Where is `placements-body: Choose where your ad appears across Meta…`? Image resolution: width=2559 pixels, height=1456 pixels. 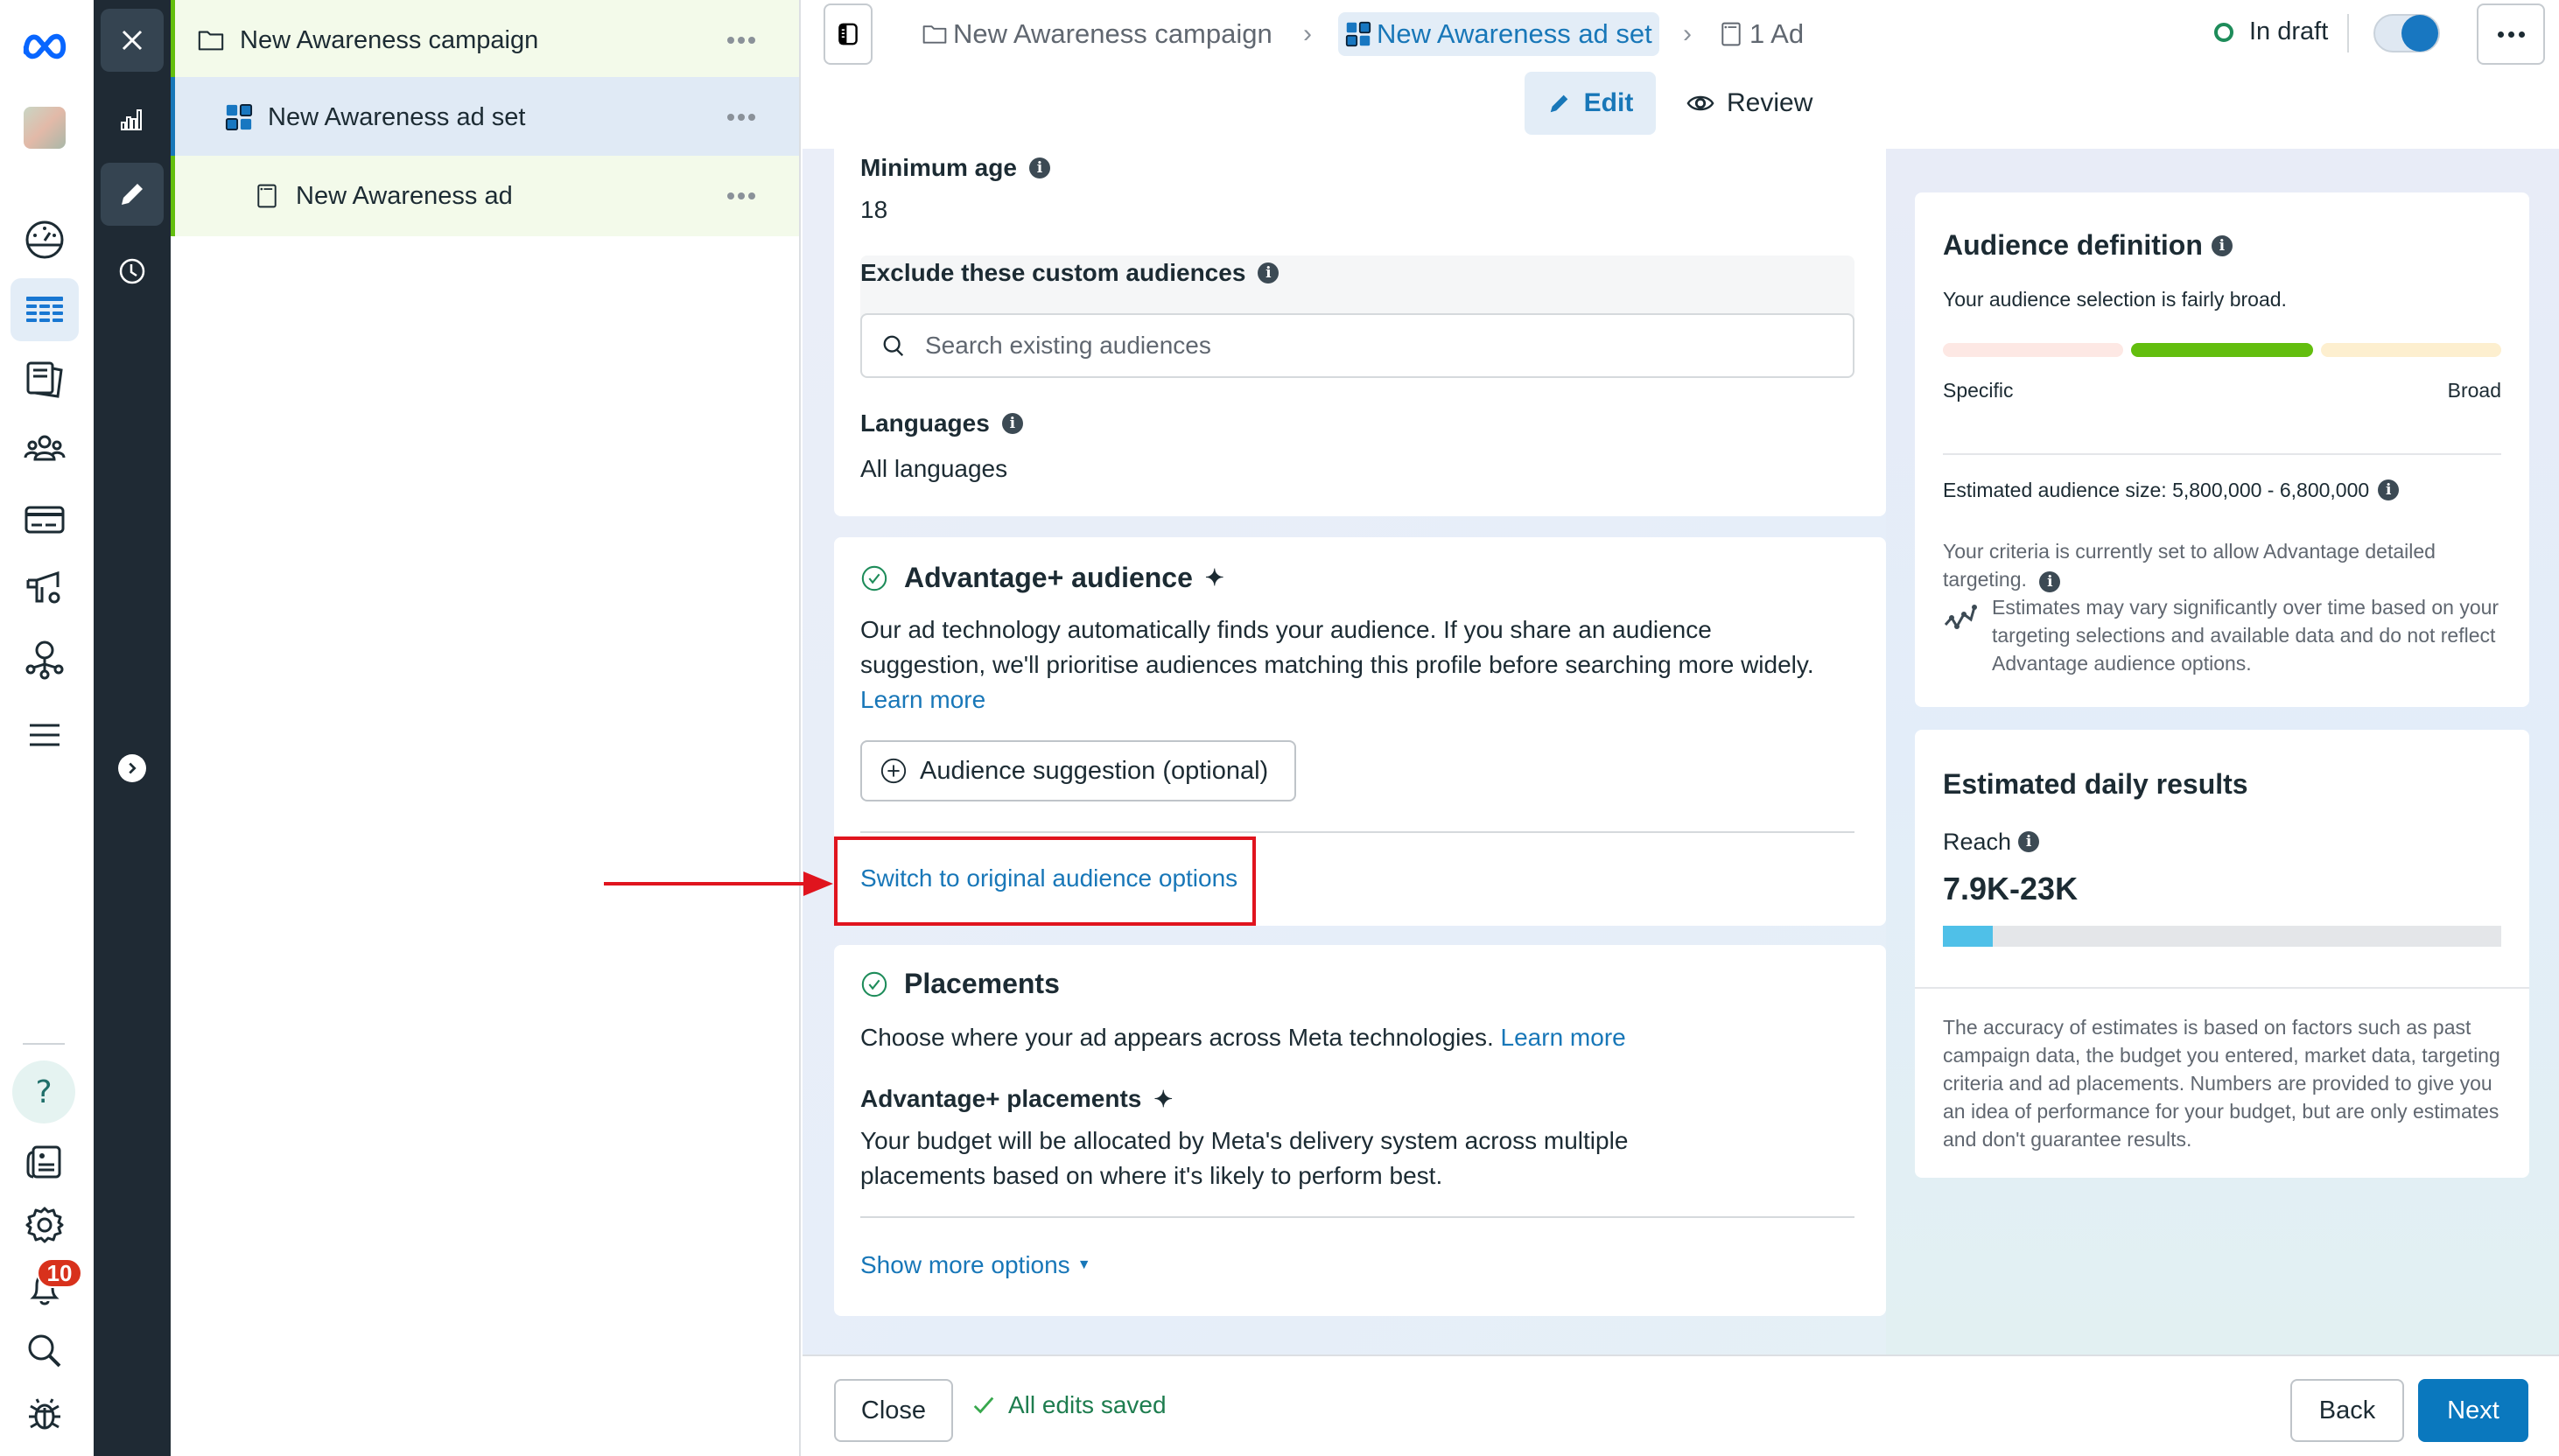
placements-body: Choose where your ad appears across Meta… is located at coordinates (1177, 1037).